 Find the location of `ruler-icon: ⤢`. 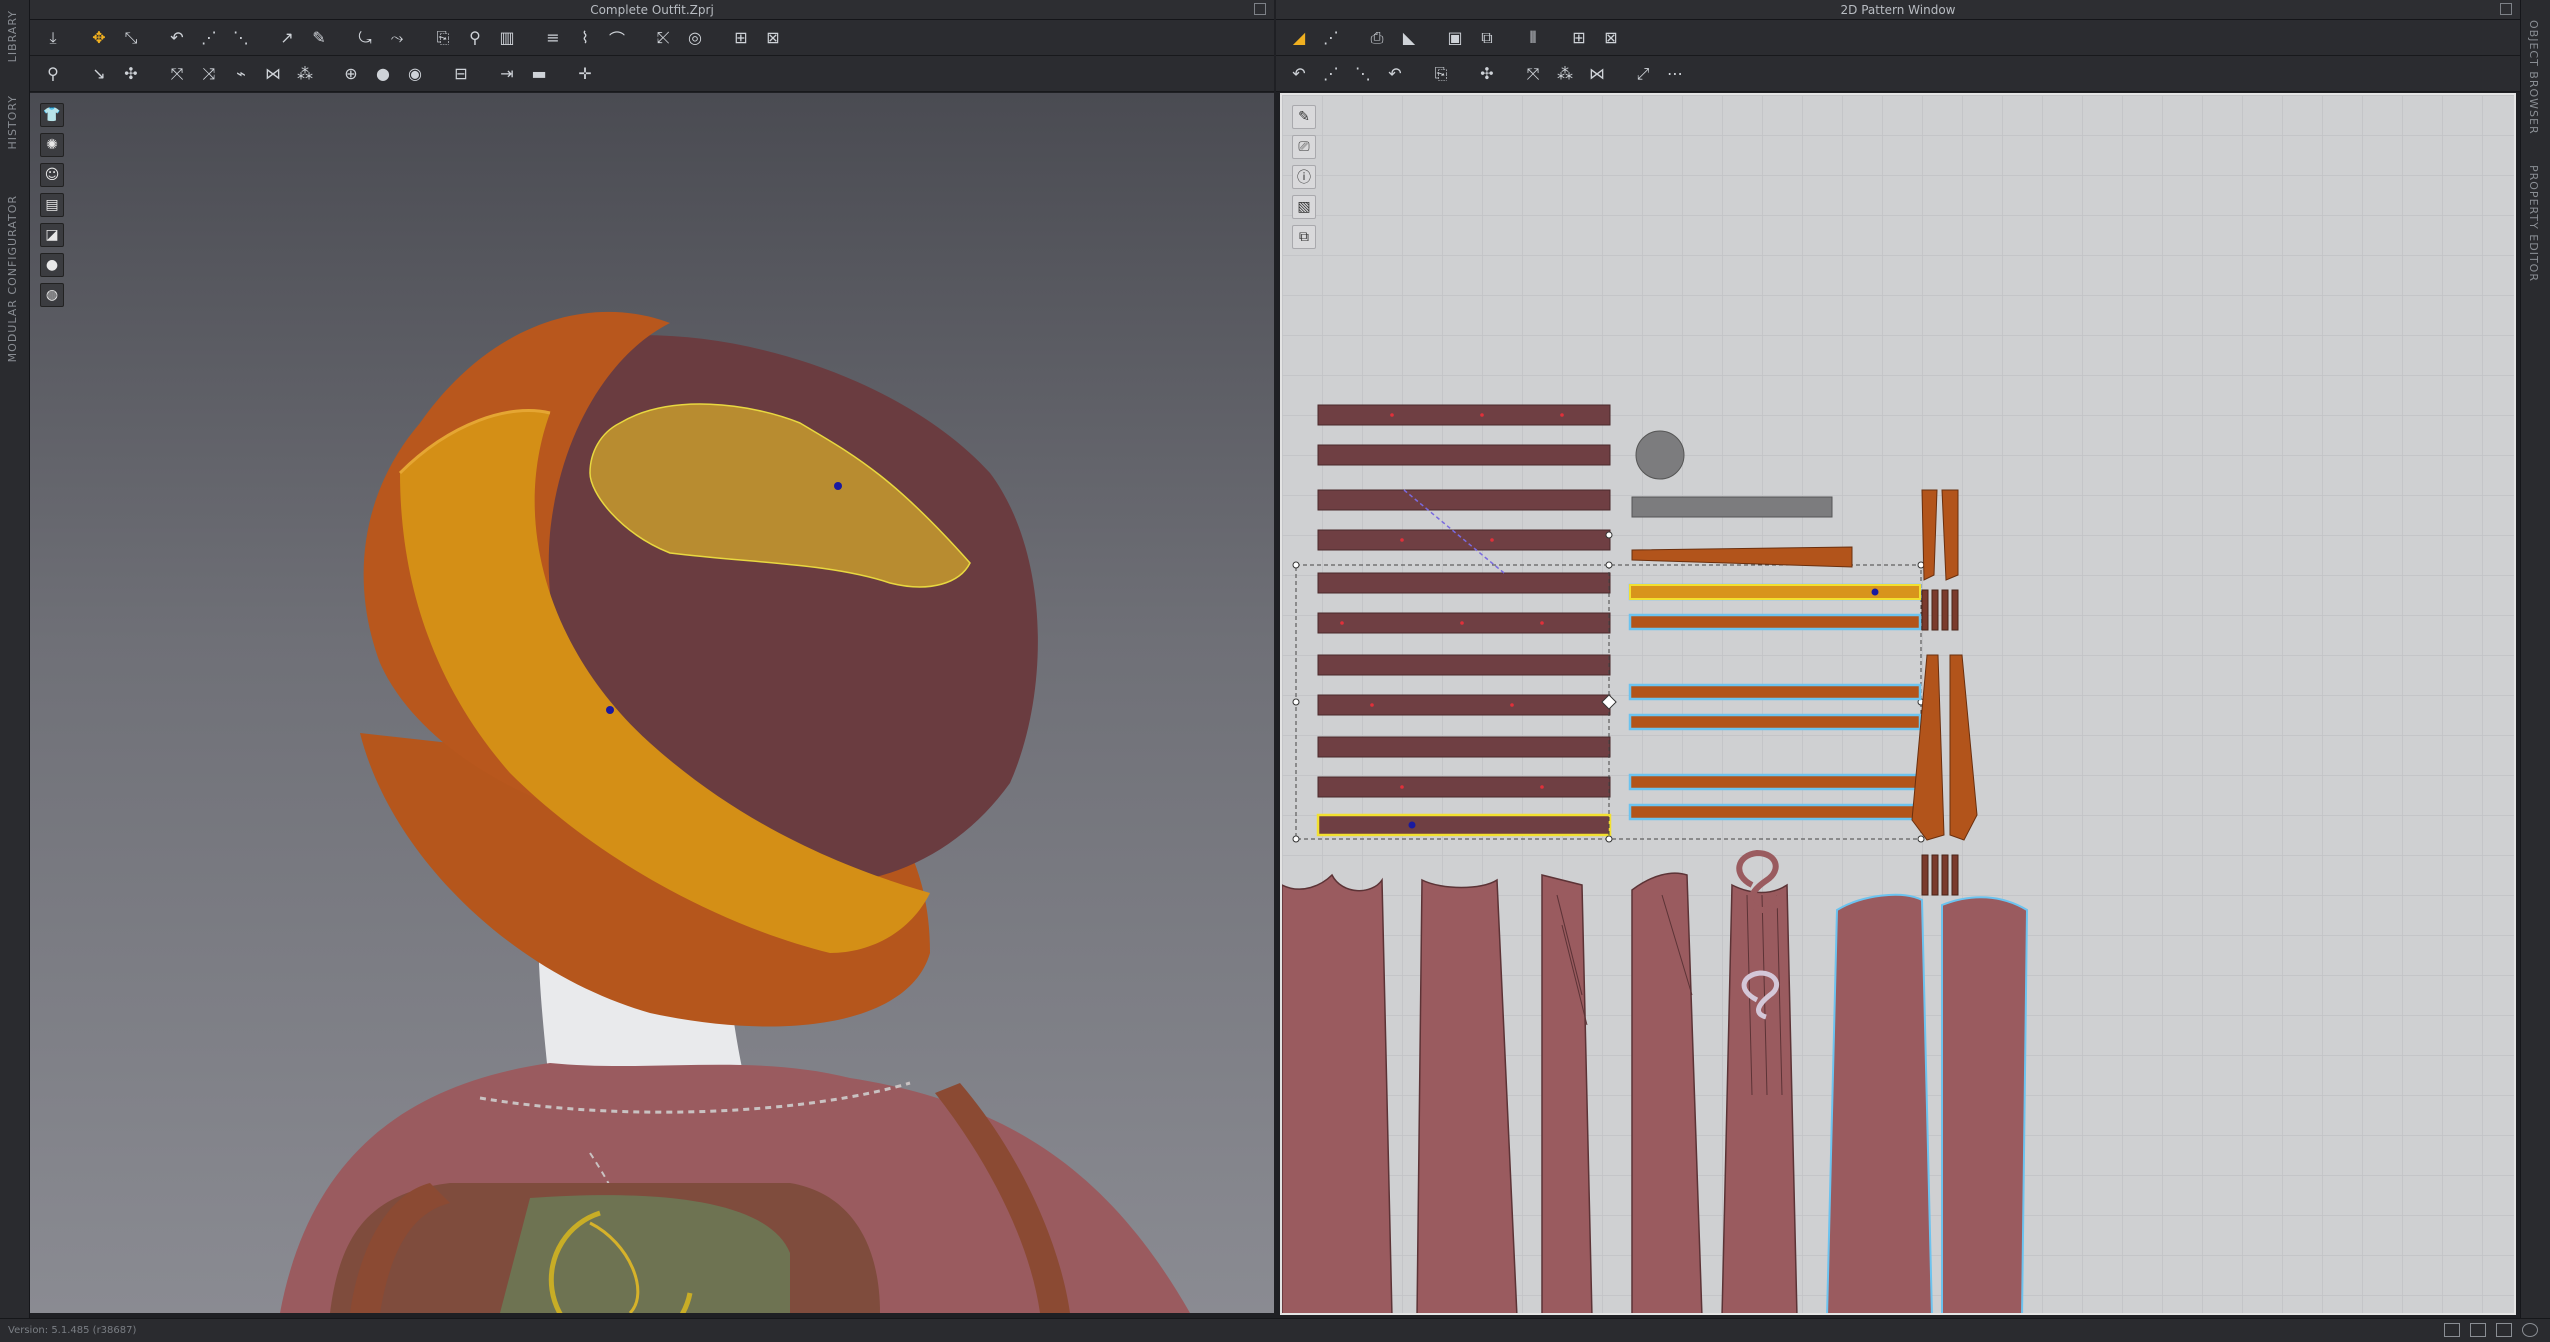

ruler-icon: ⤢ is located at coordinates (1643, 74).